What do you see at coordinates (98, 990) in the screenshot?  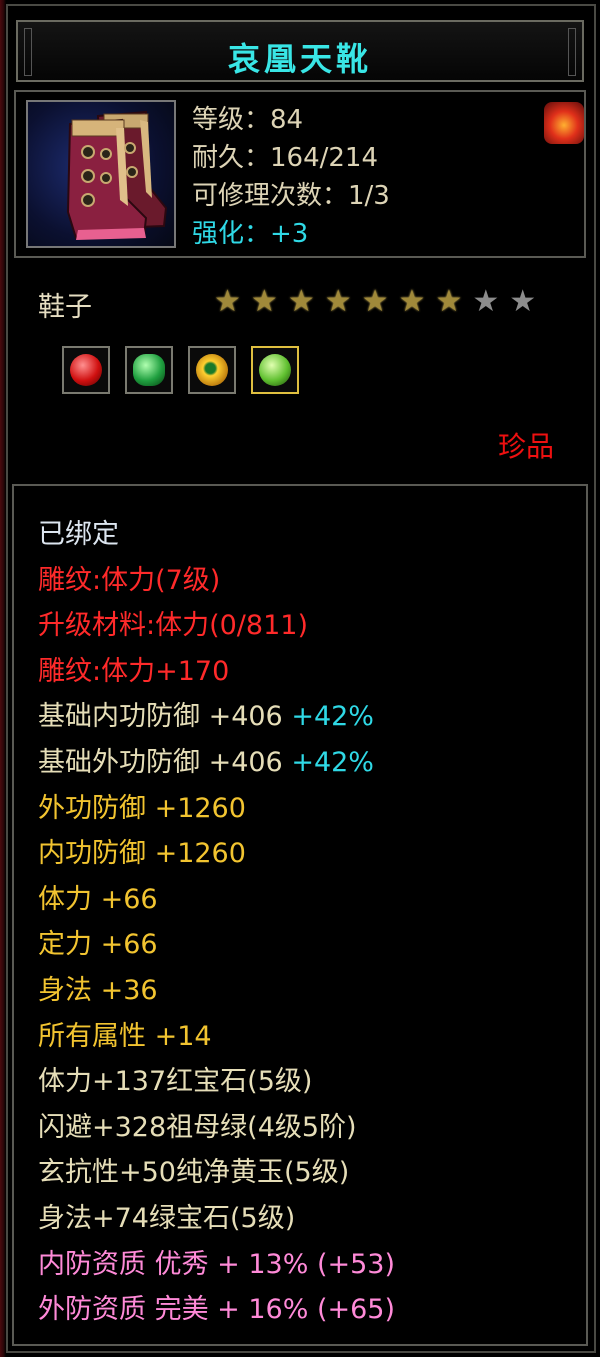 I see `agility-stat: 身法 +36` at bounding box center [98, 990].